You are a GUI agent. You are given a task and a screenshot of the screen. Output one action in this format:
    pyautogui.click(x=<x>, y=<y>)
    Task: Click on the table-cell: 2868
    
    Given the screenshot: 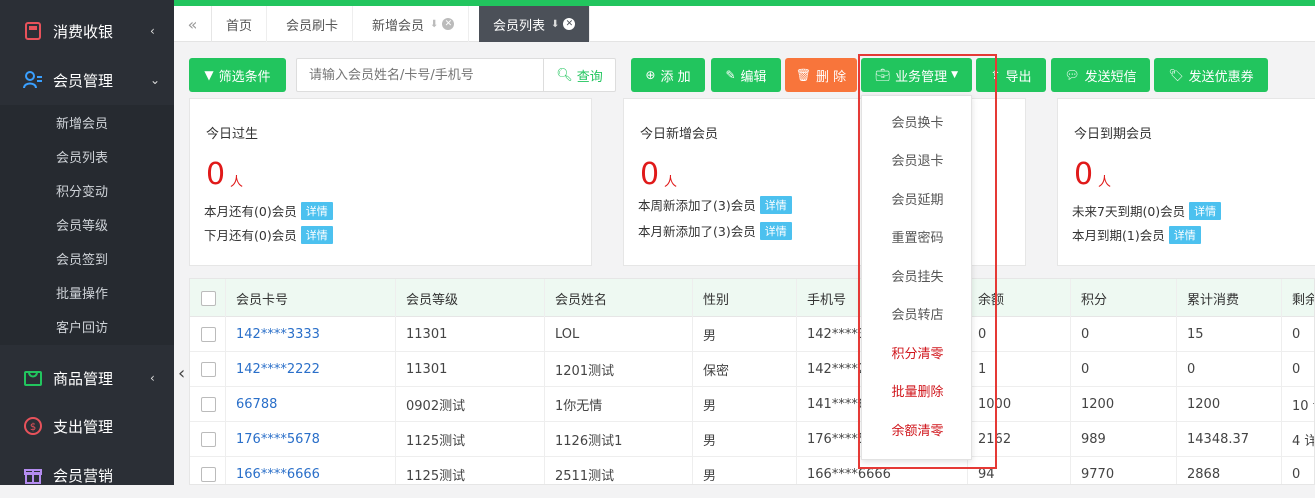 What is the action you would take?
    pyautogui.click(x=1229, y=470)
    